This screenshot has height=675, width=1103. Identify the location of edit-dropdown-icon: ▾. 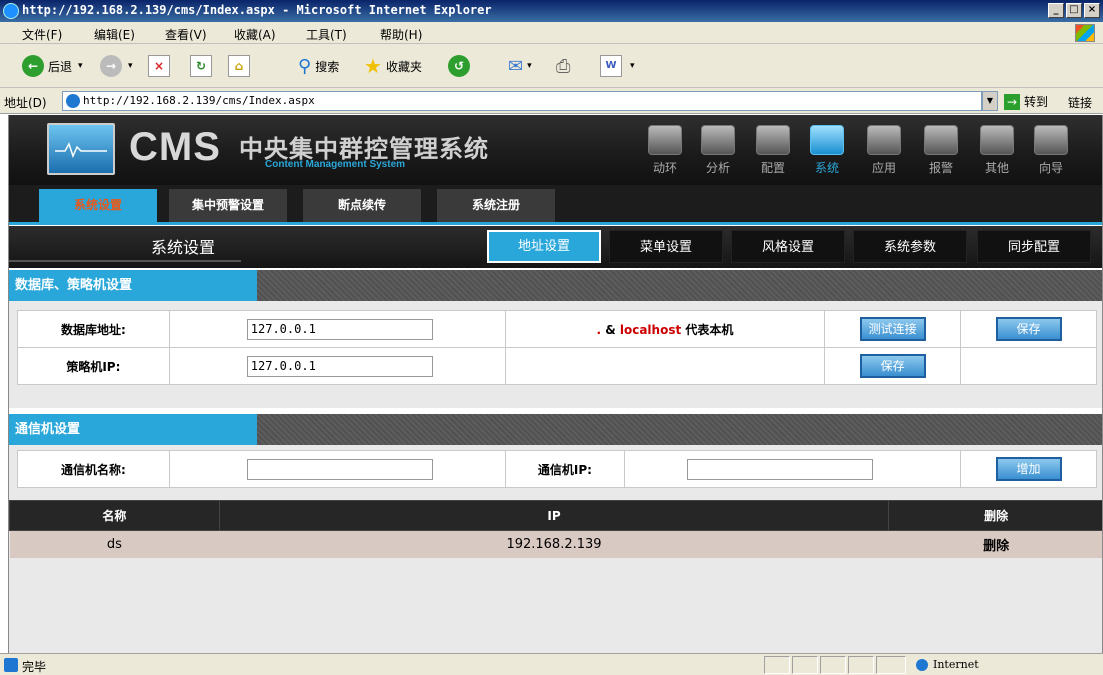
(632, 66).